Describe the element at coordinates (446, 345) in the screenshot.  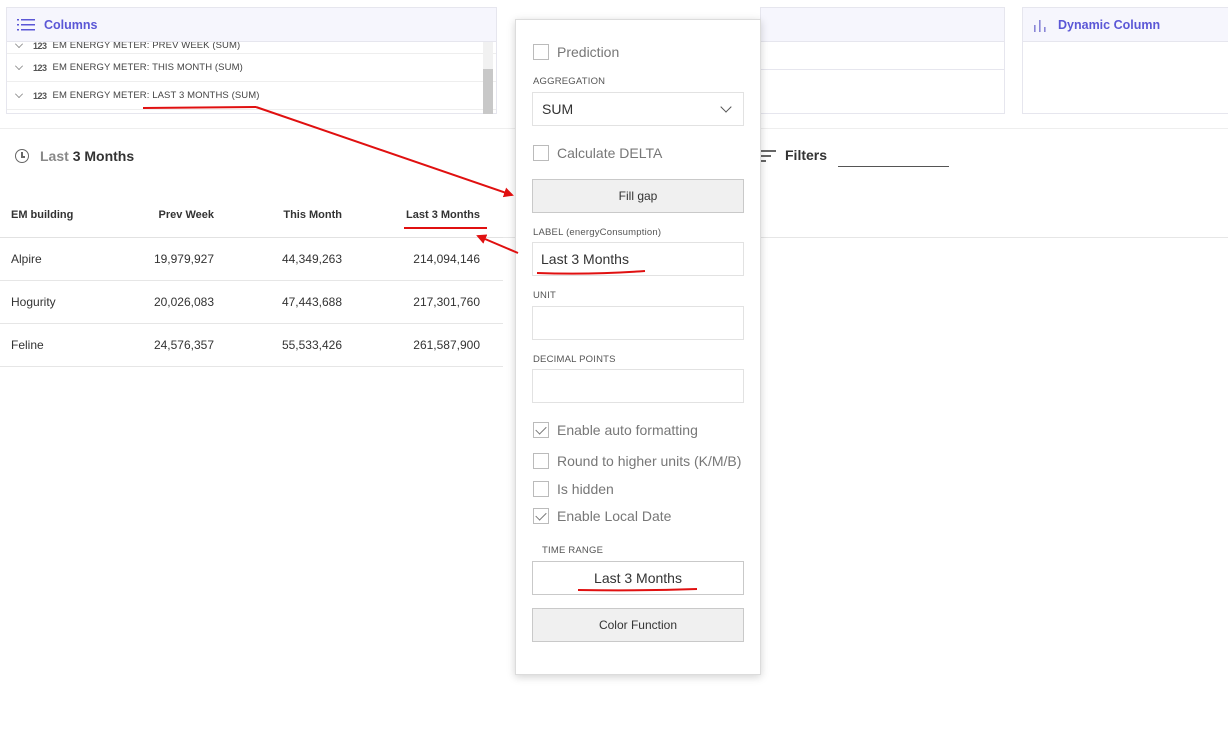
I see `table-cell: 261,587,900` at that location.